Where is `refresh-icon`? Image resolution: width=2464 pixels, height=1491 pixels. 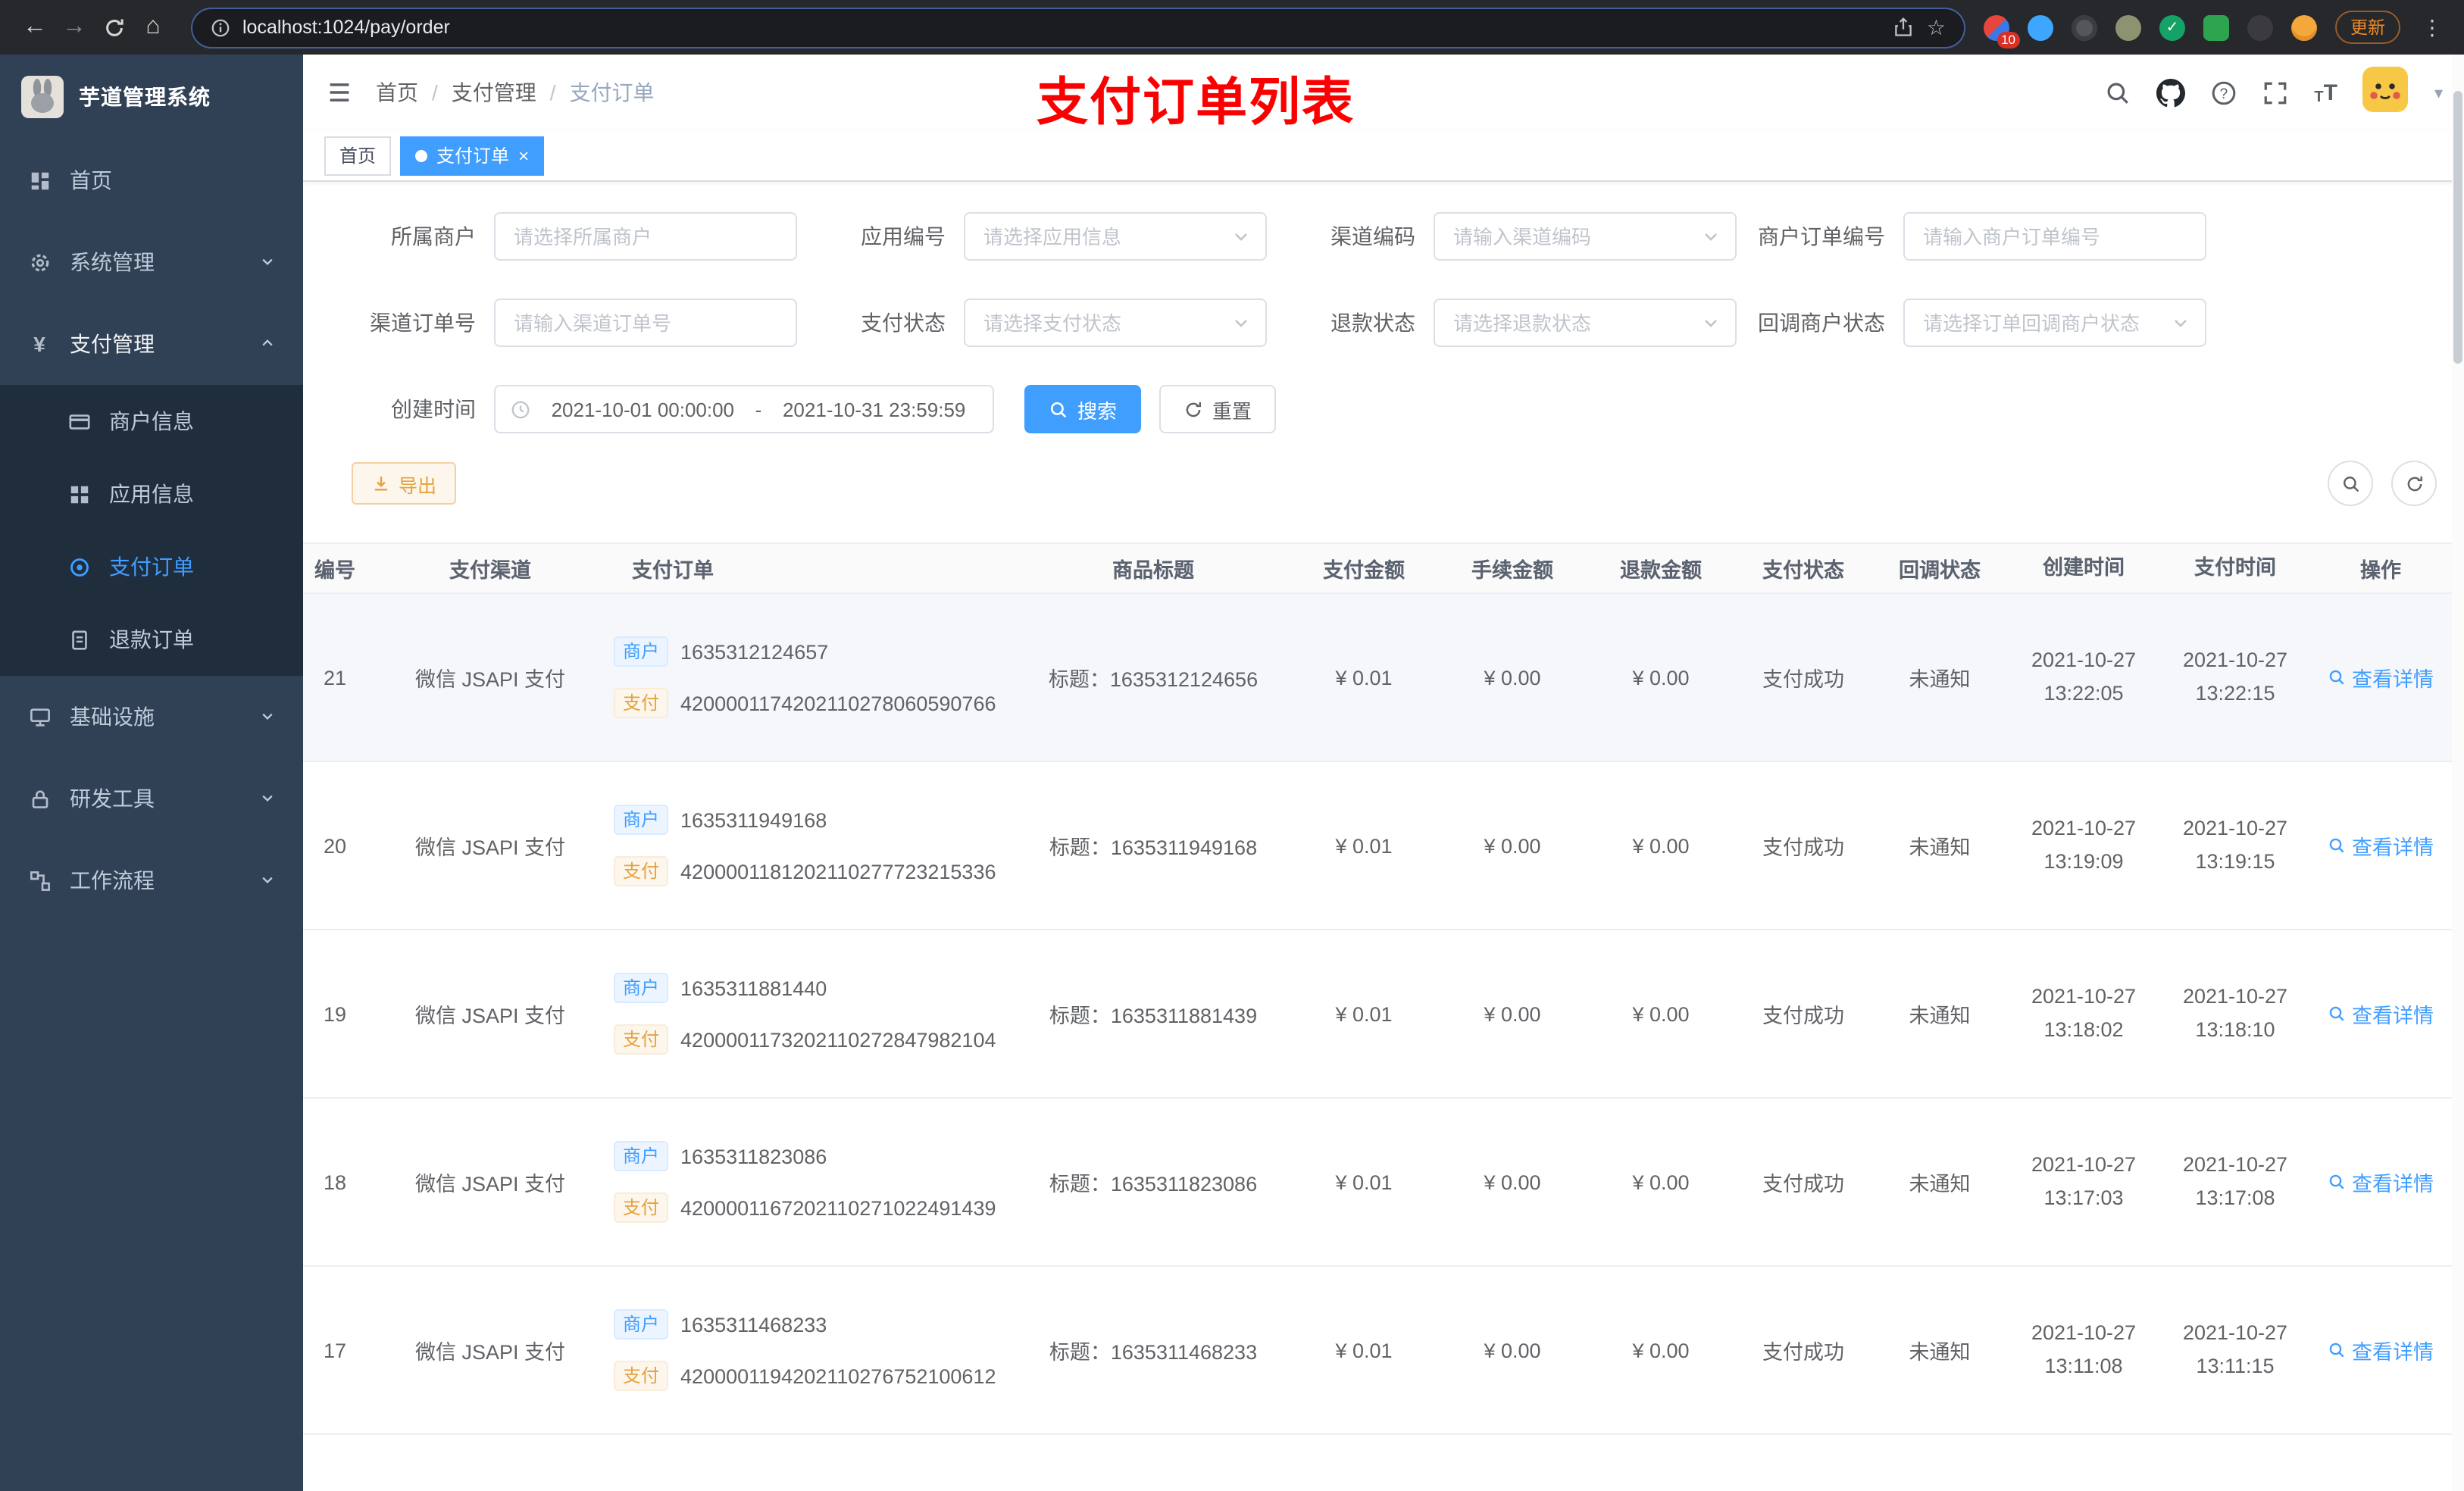
refresh-icon is located at coordinates (1194, 409).